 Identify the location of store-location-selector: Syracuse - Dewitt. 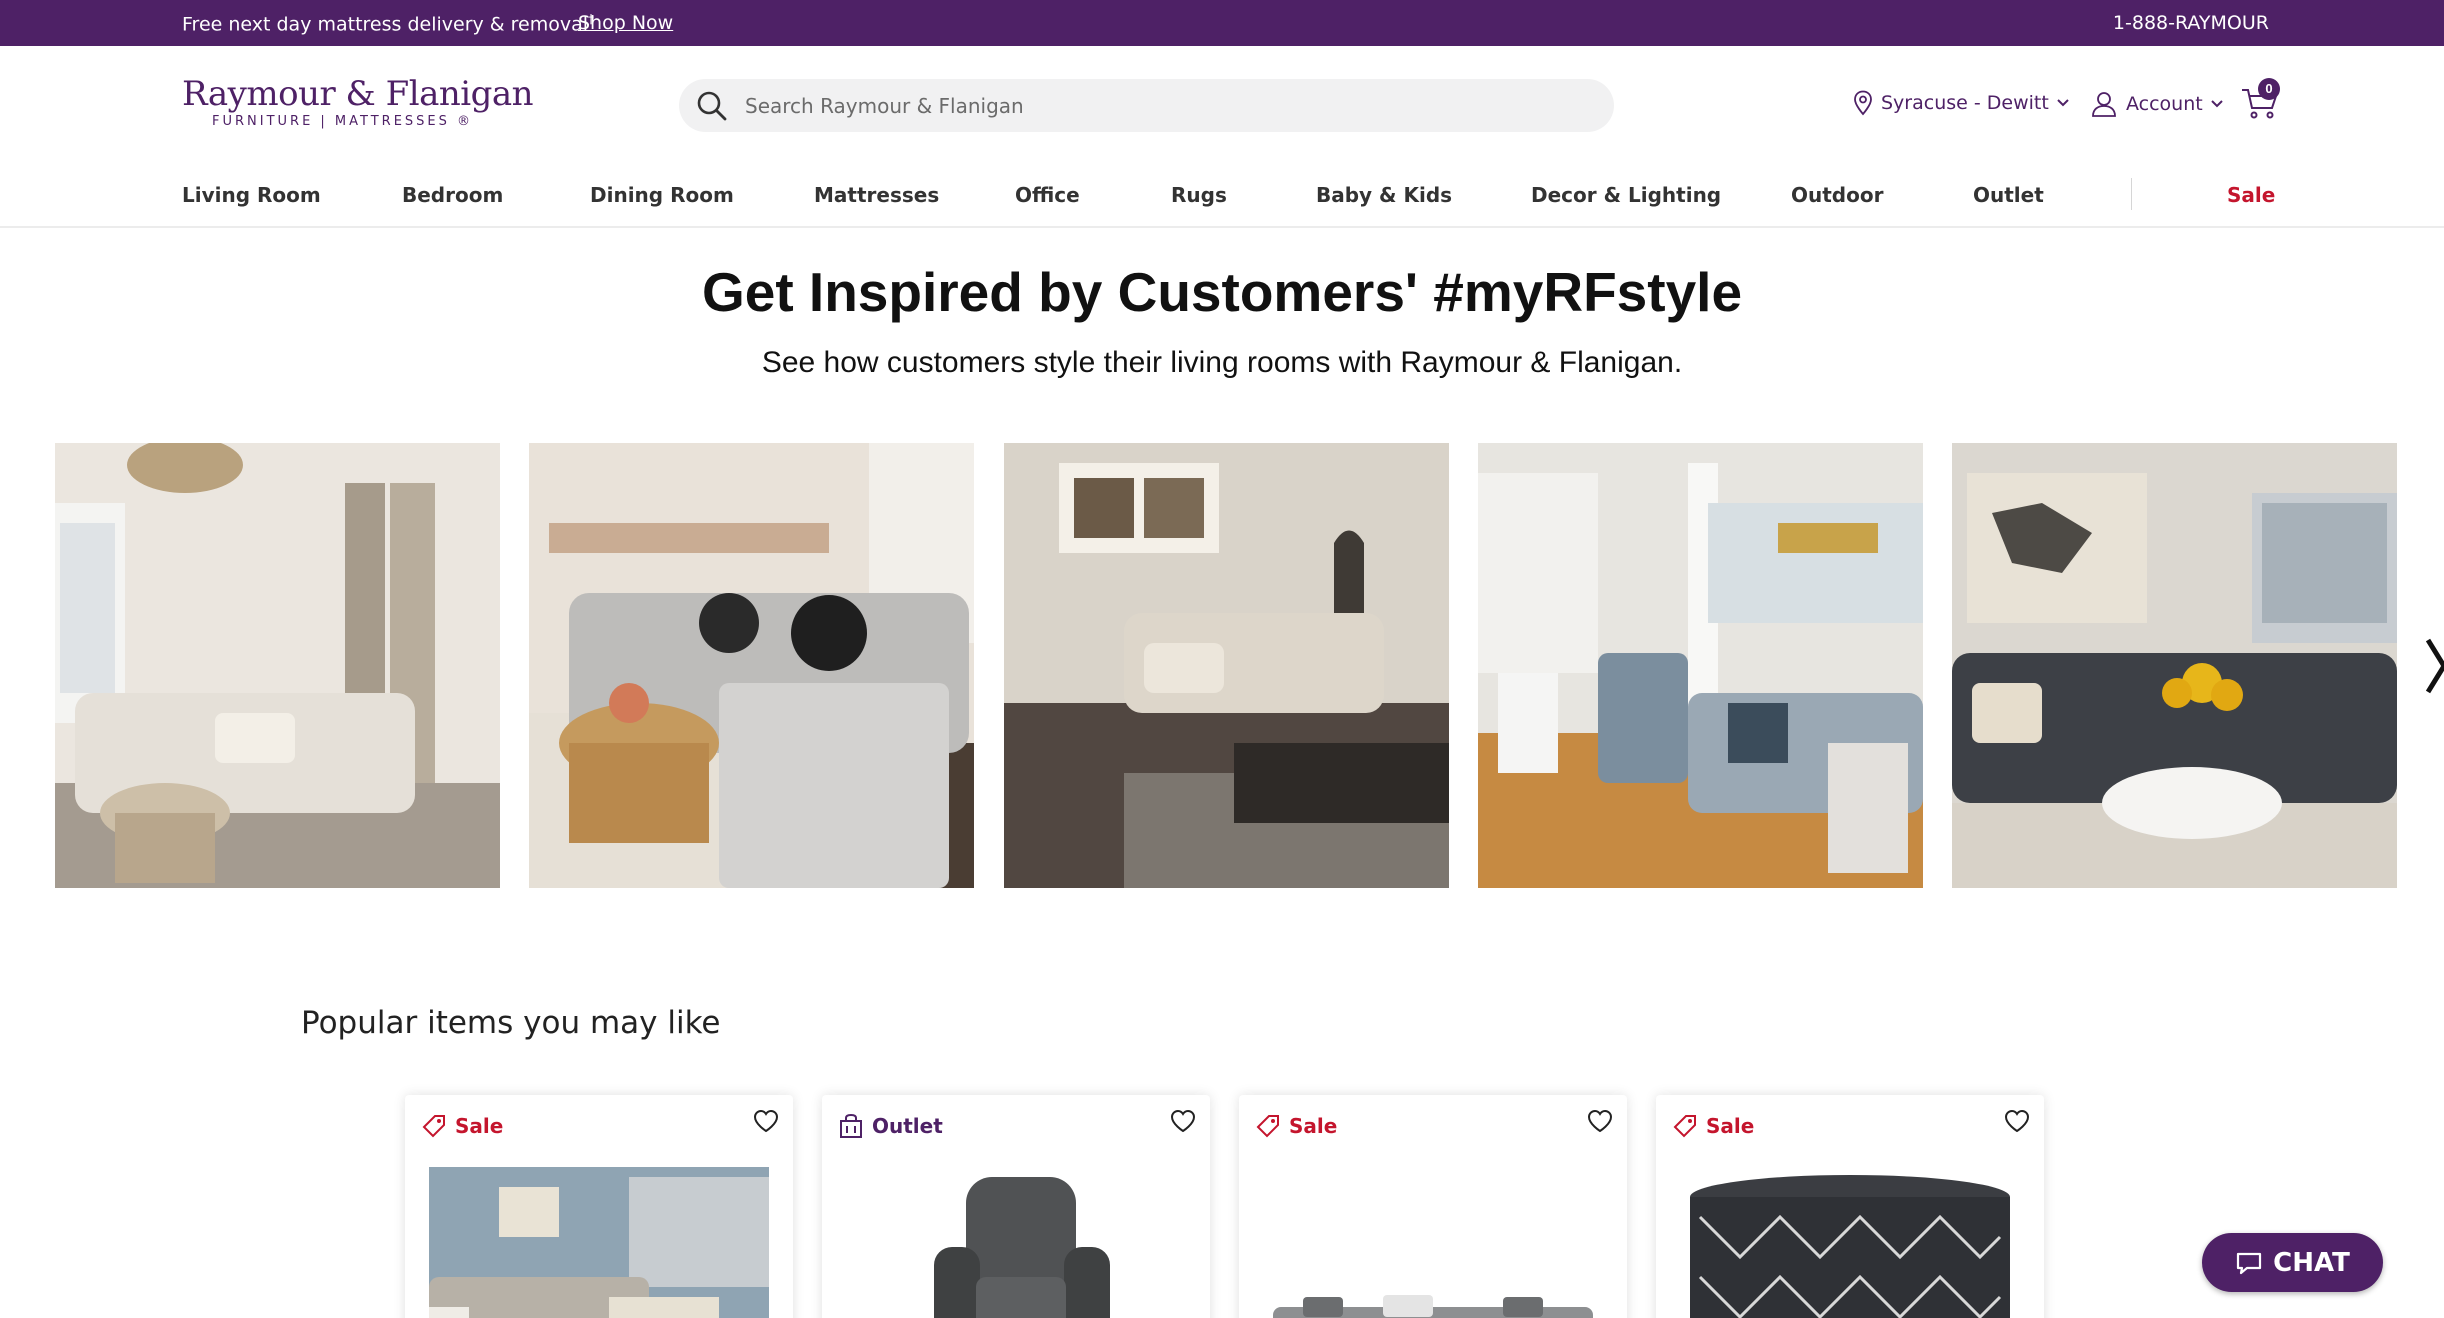
(1962, 103).